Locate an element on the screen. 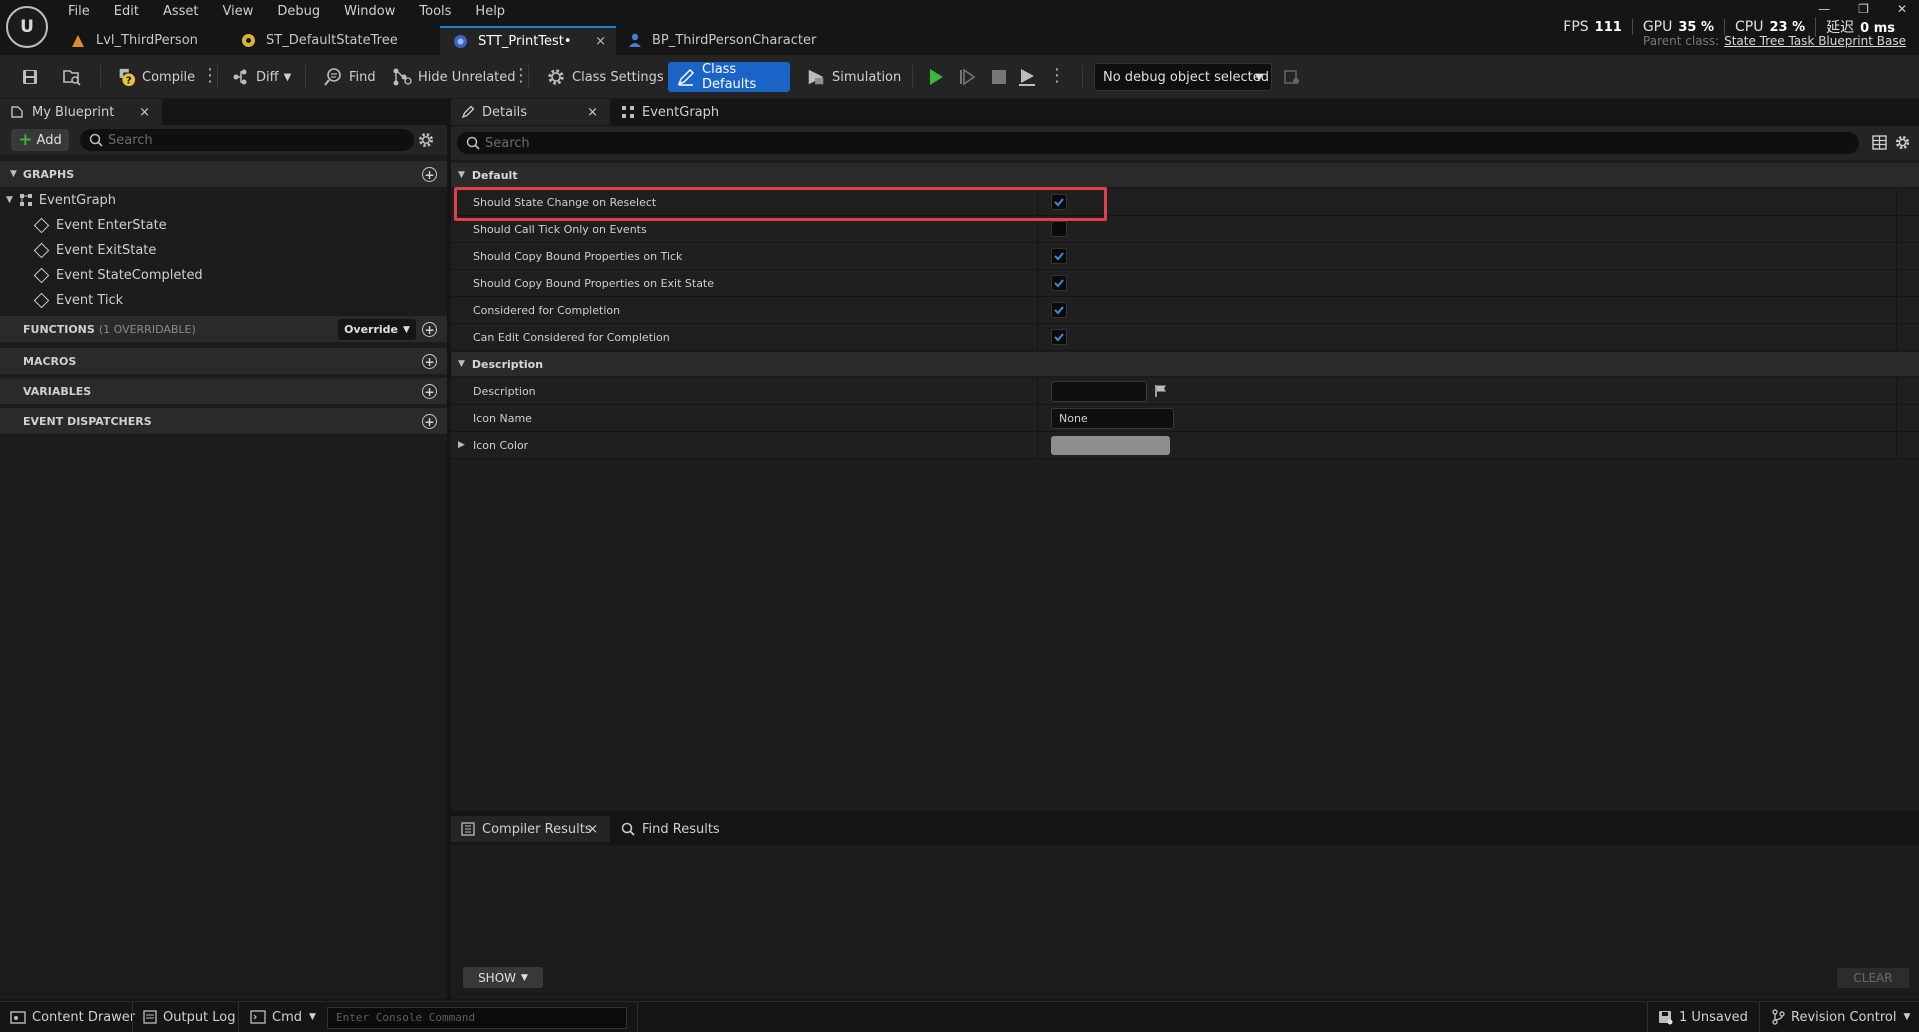  show-filter-button: SHOW ▼ is located at coordinates (503, 977).